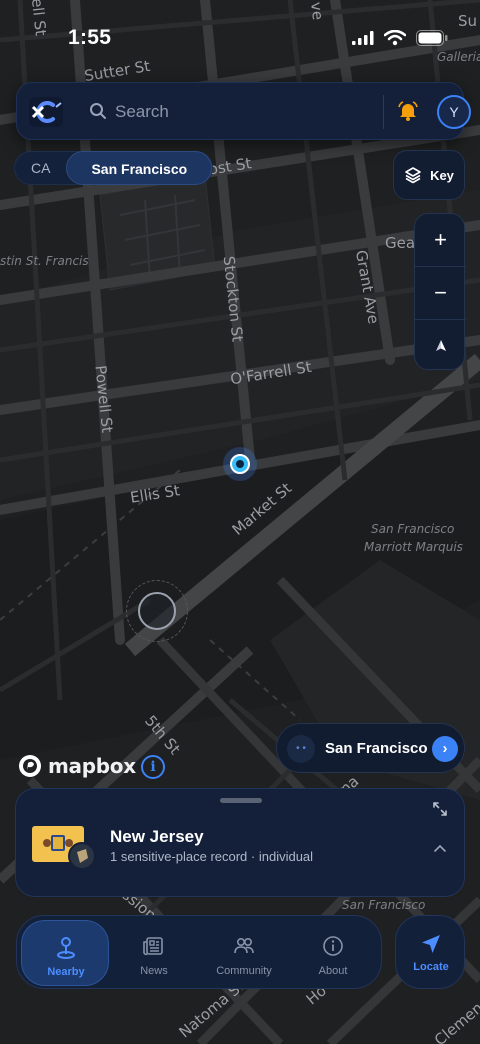 The image size is (480, 1044). I want to click on compass-icon, so click(440, 345).